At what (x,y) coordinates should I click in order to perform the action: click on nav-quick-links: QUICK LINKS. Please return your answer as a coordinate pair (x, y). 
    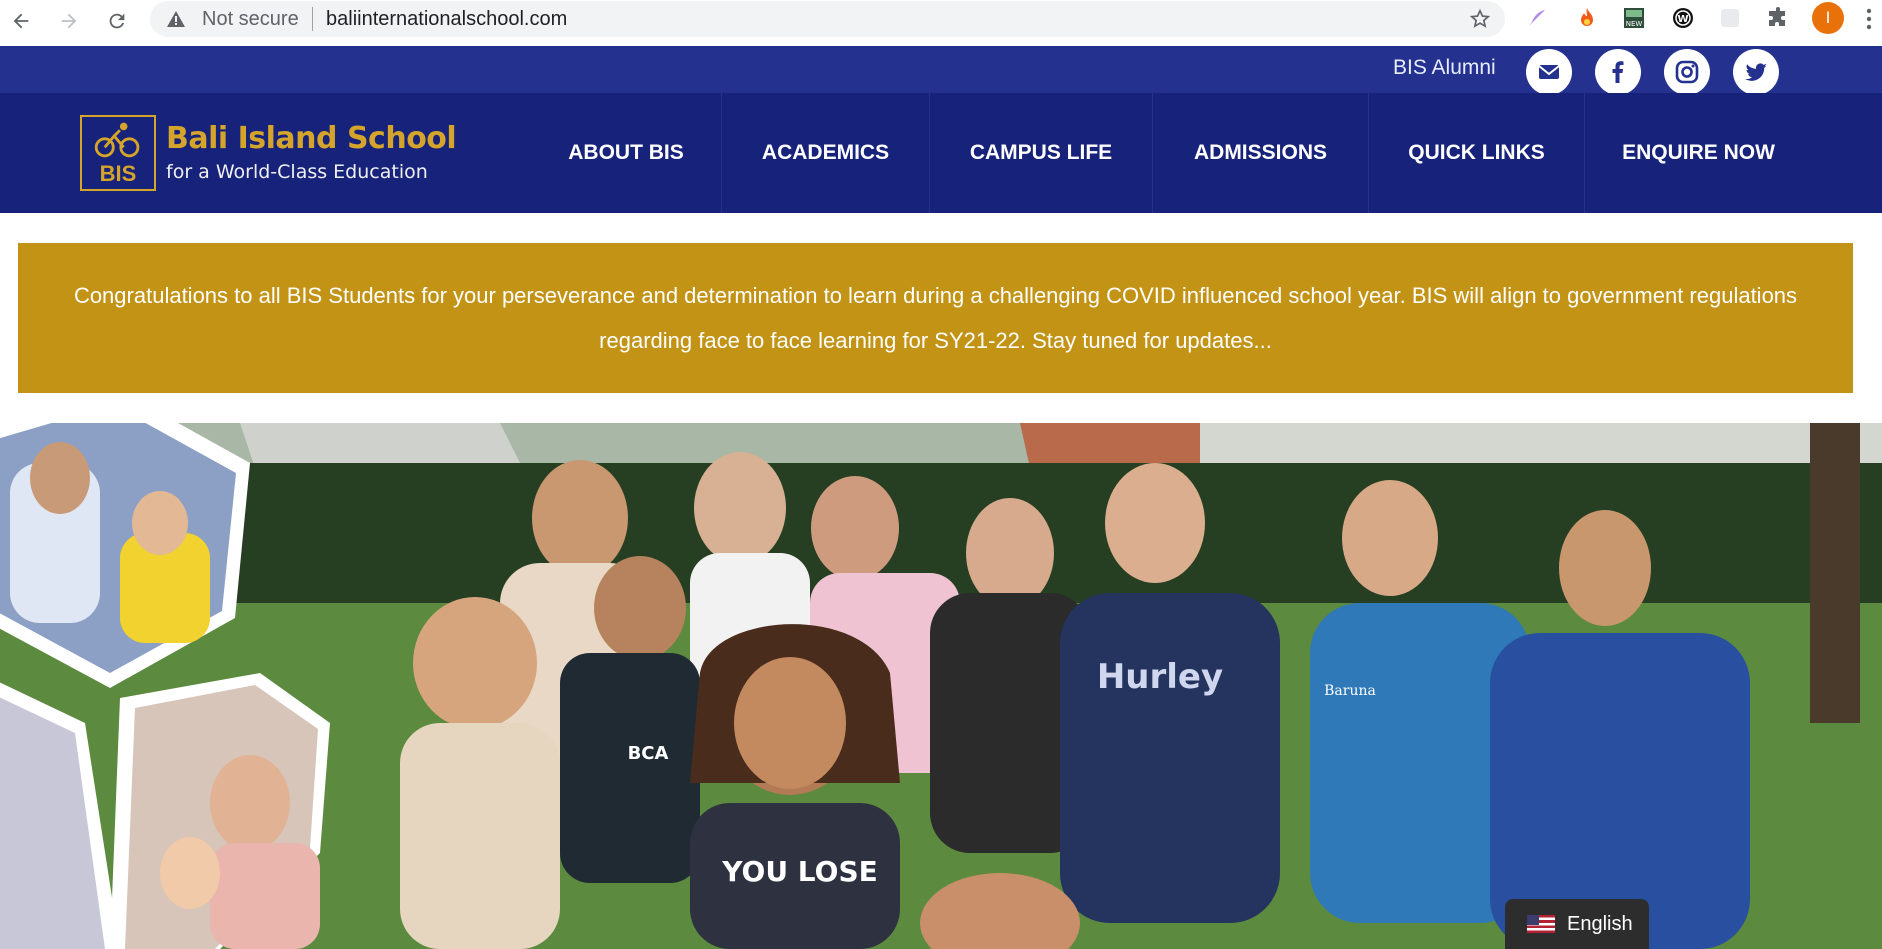
    Looking at the image, I should click on (1476, 153).